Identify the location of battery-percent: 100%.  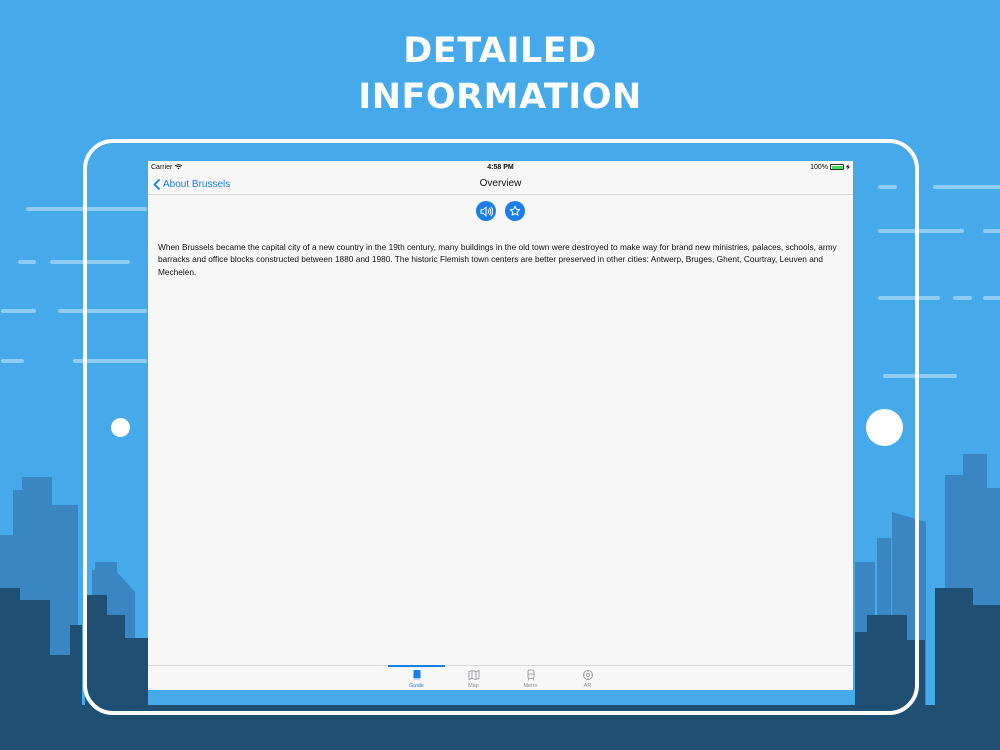
(819, 167).